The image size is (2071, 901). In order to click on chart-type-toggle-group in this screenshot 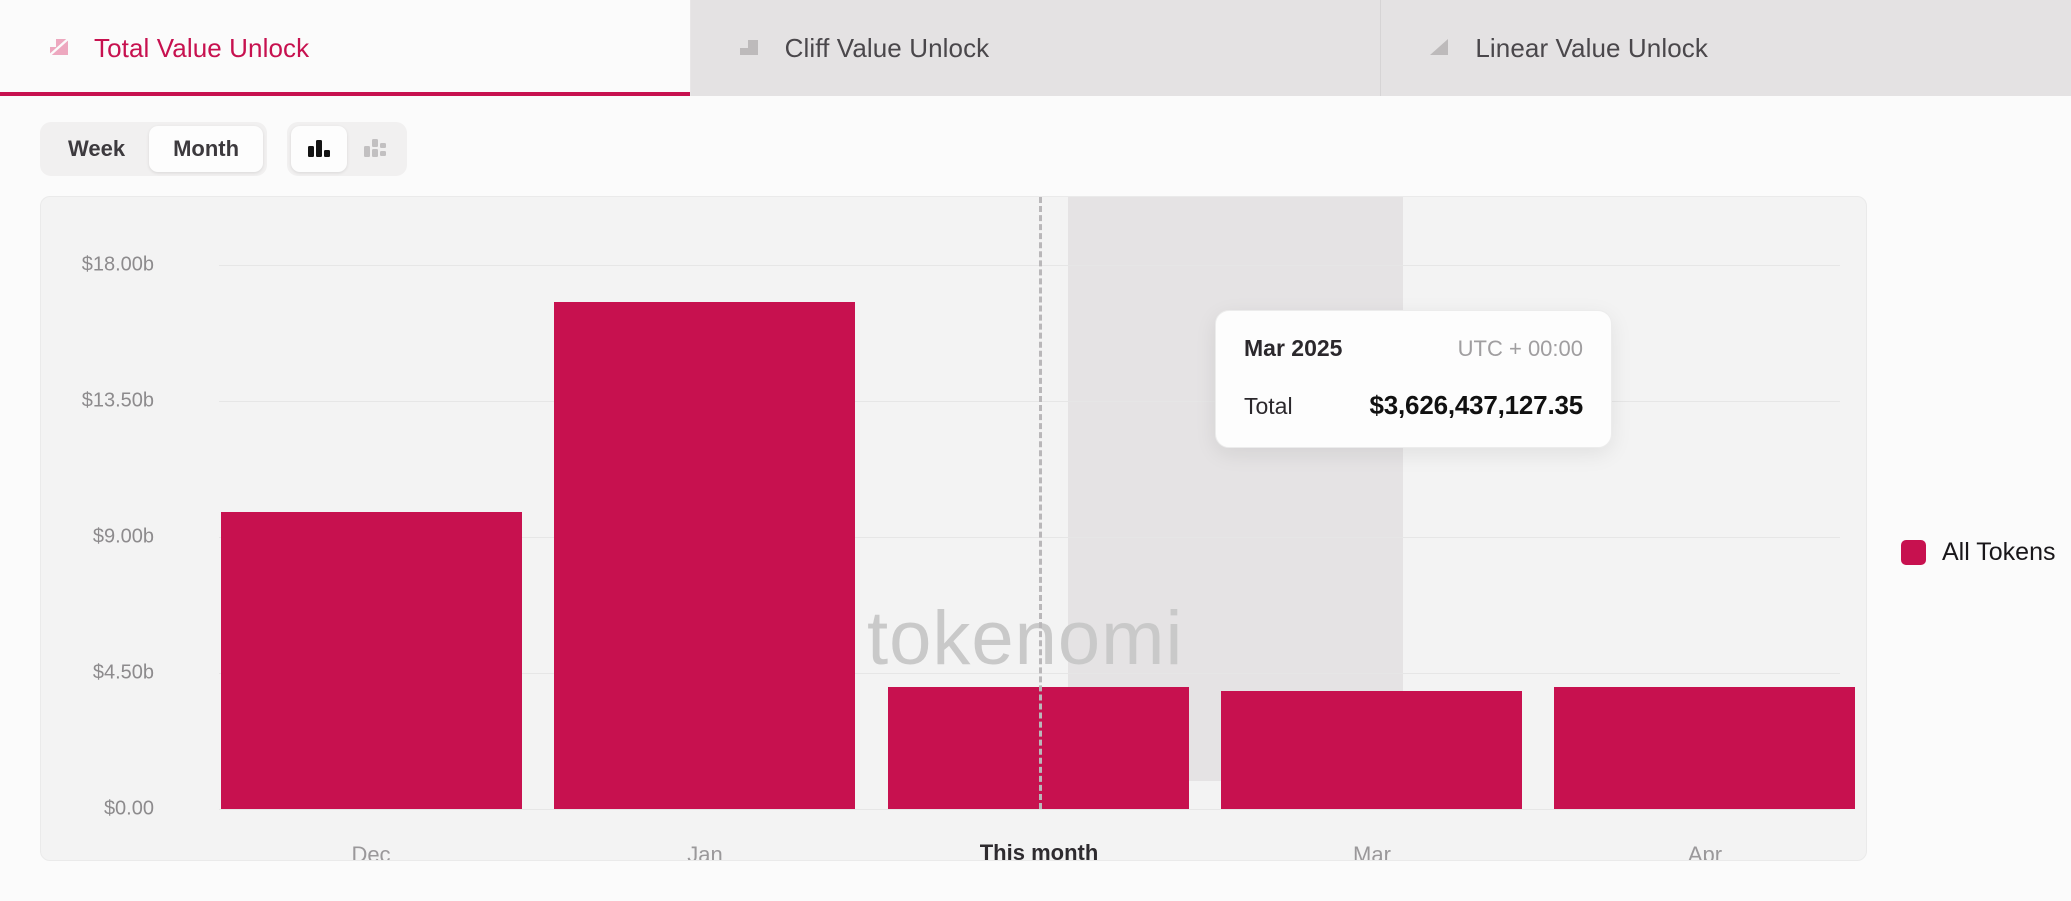, I will do `click(347, 149)`.